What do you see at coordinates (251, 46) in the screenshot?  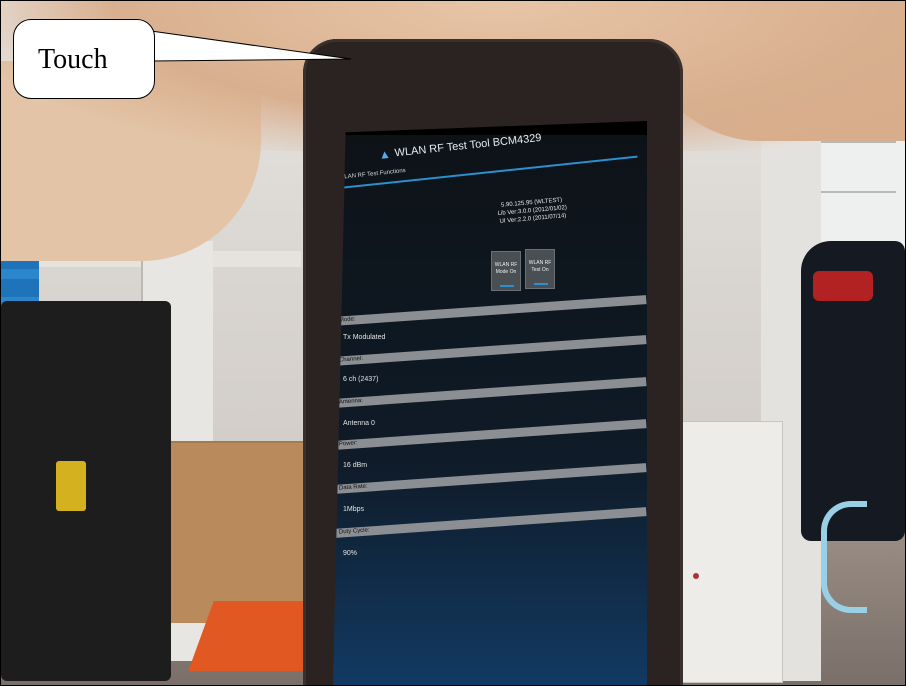 I see `callout-pointer` at bounding box center [251, 46].